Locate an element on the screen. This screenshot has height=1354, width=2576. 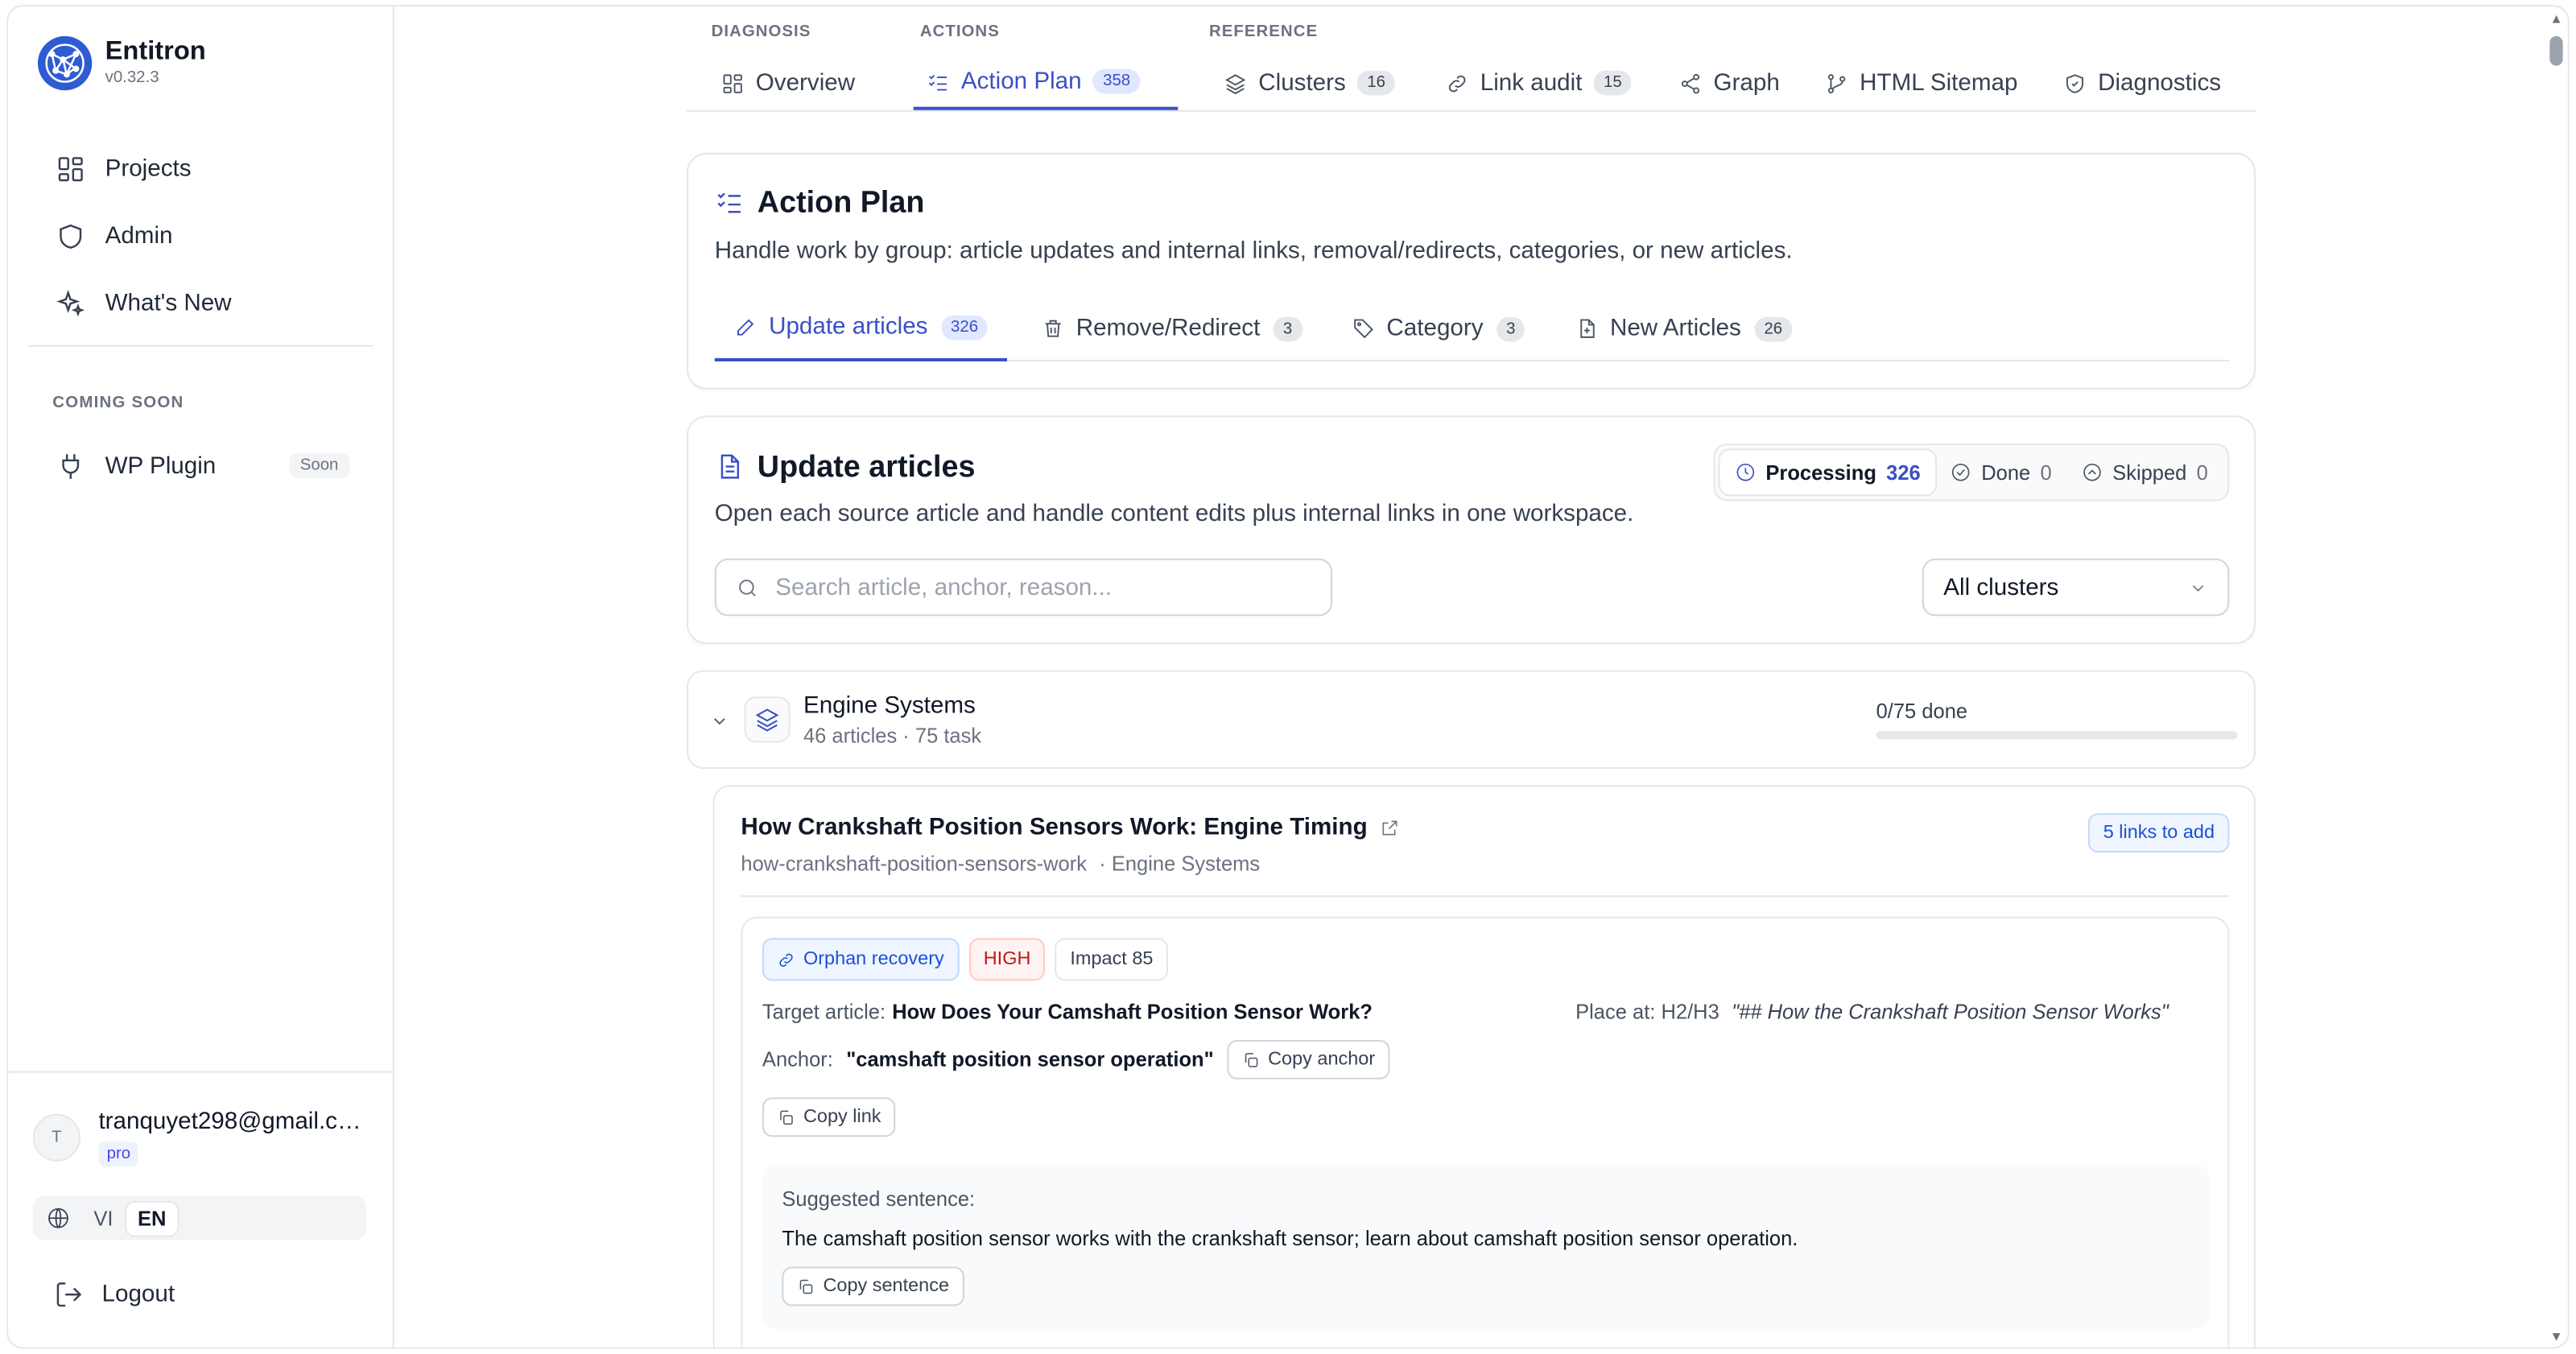
tab-label: Update articles is located at coordinates (848, 327).